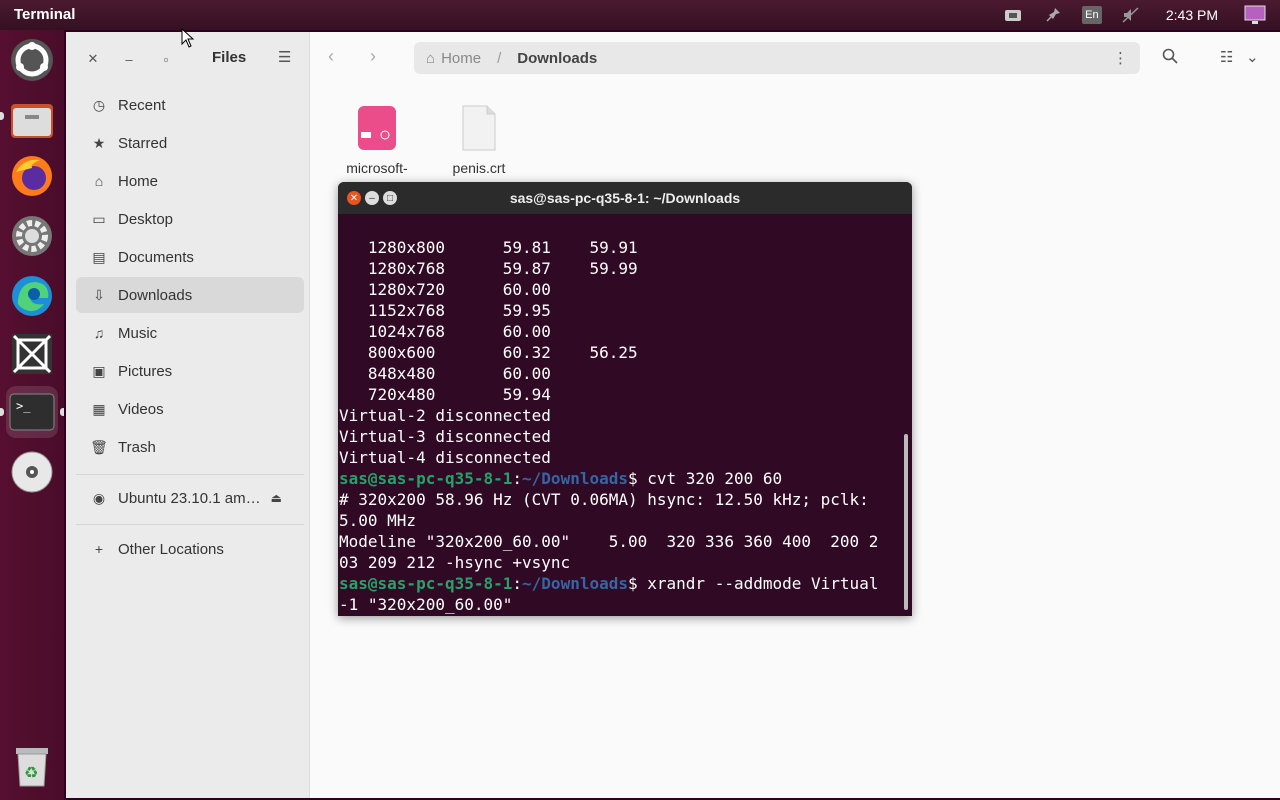 This screenshot has width=1280, height=800. Describe the element at coordinates (190, 105) in the screenshot. I see `sidebar-item-recent: ◷ Recent` at that location.